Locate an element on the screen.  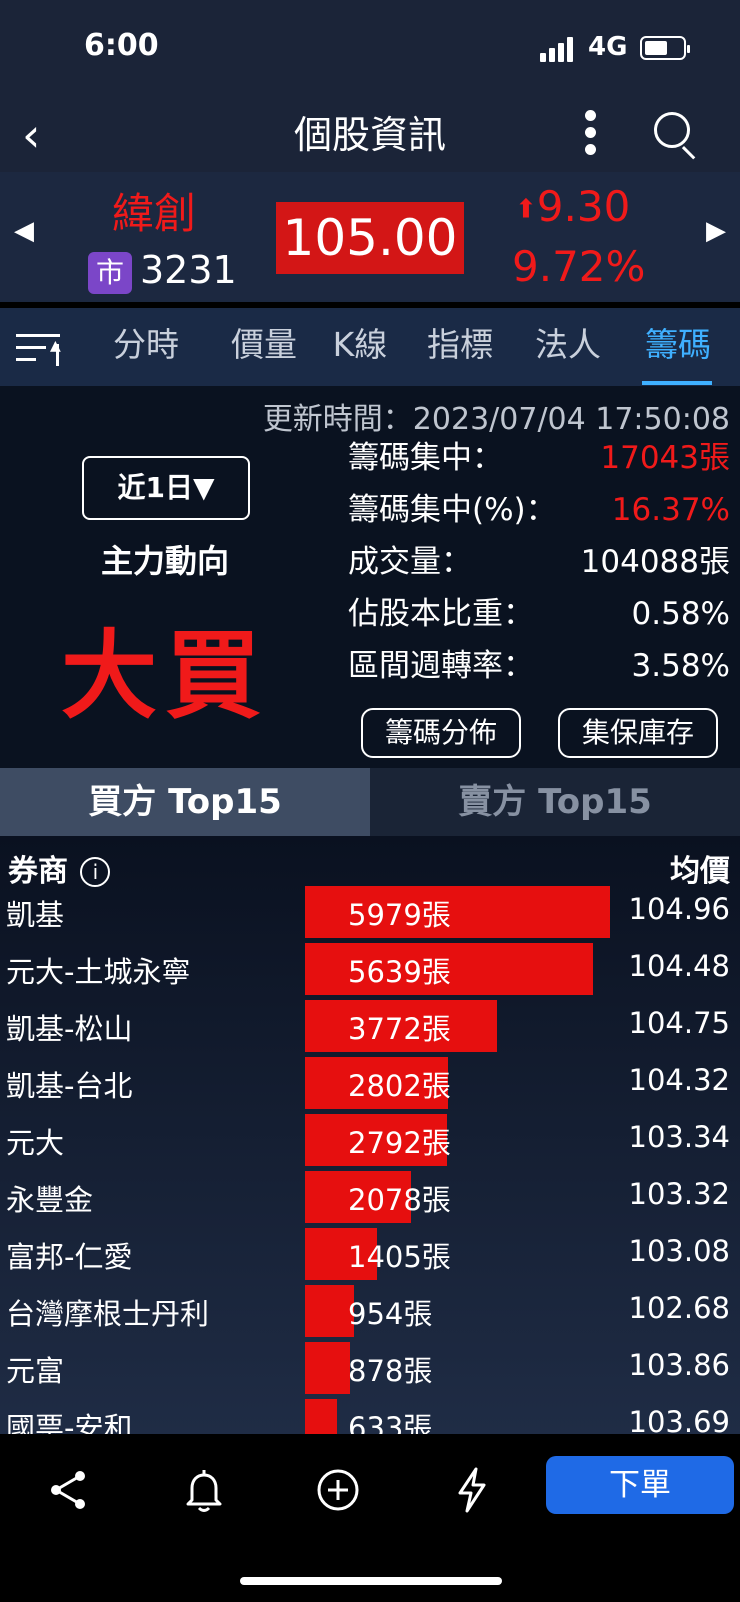
avg-price: 103.69 is located at coordinates (679, 1419).